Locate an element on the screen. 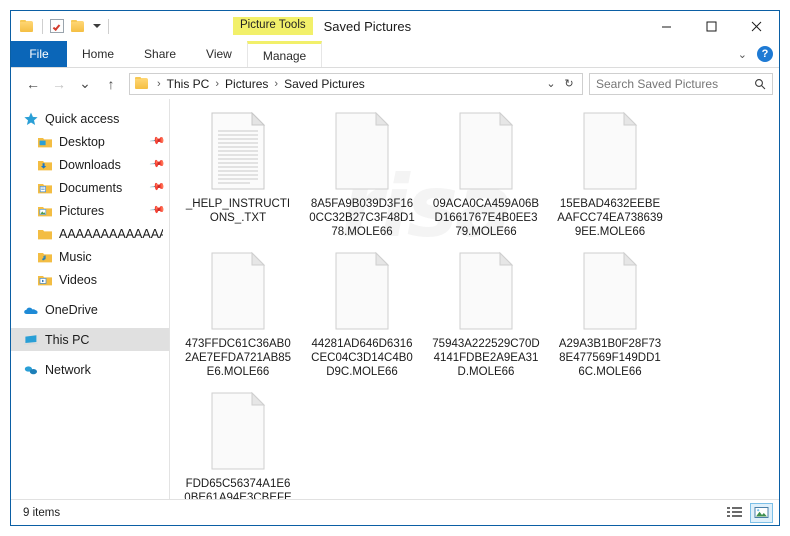 This screenshot has height=536, width=790. sidebar-item-videos: Videos is located at coordinates (90, 279).